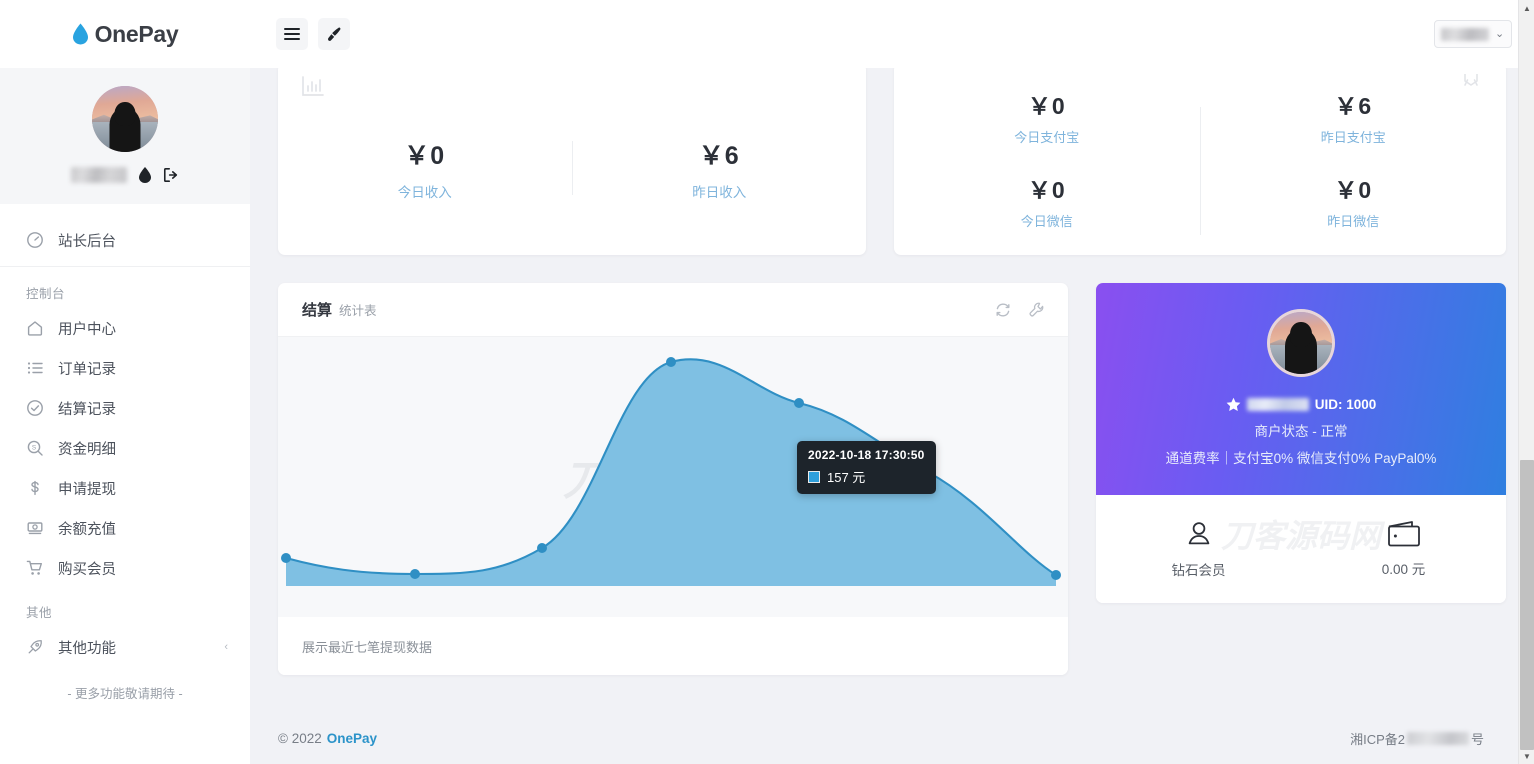  What do you see at coordinates (125, 647) in the screenshot?
I see `sidebar-item-other-functions: 其他功能 ‹` at bounding box center [125, 647].